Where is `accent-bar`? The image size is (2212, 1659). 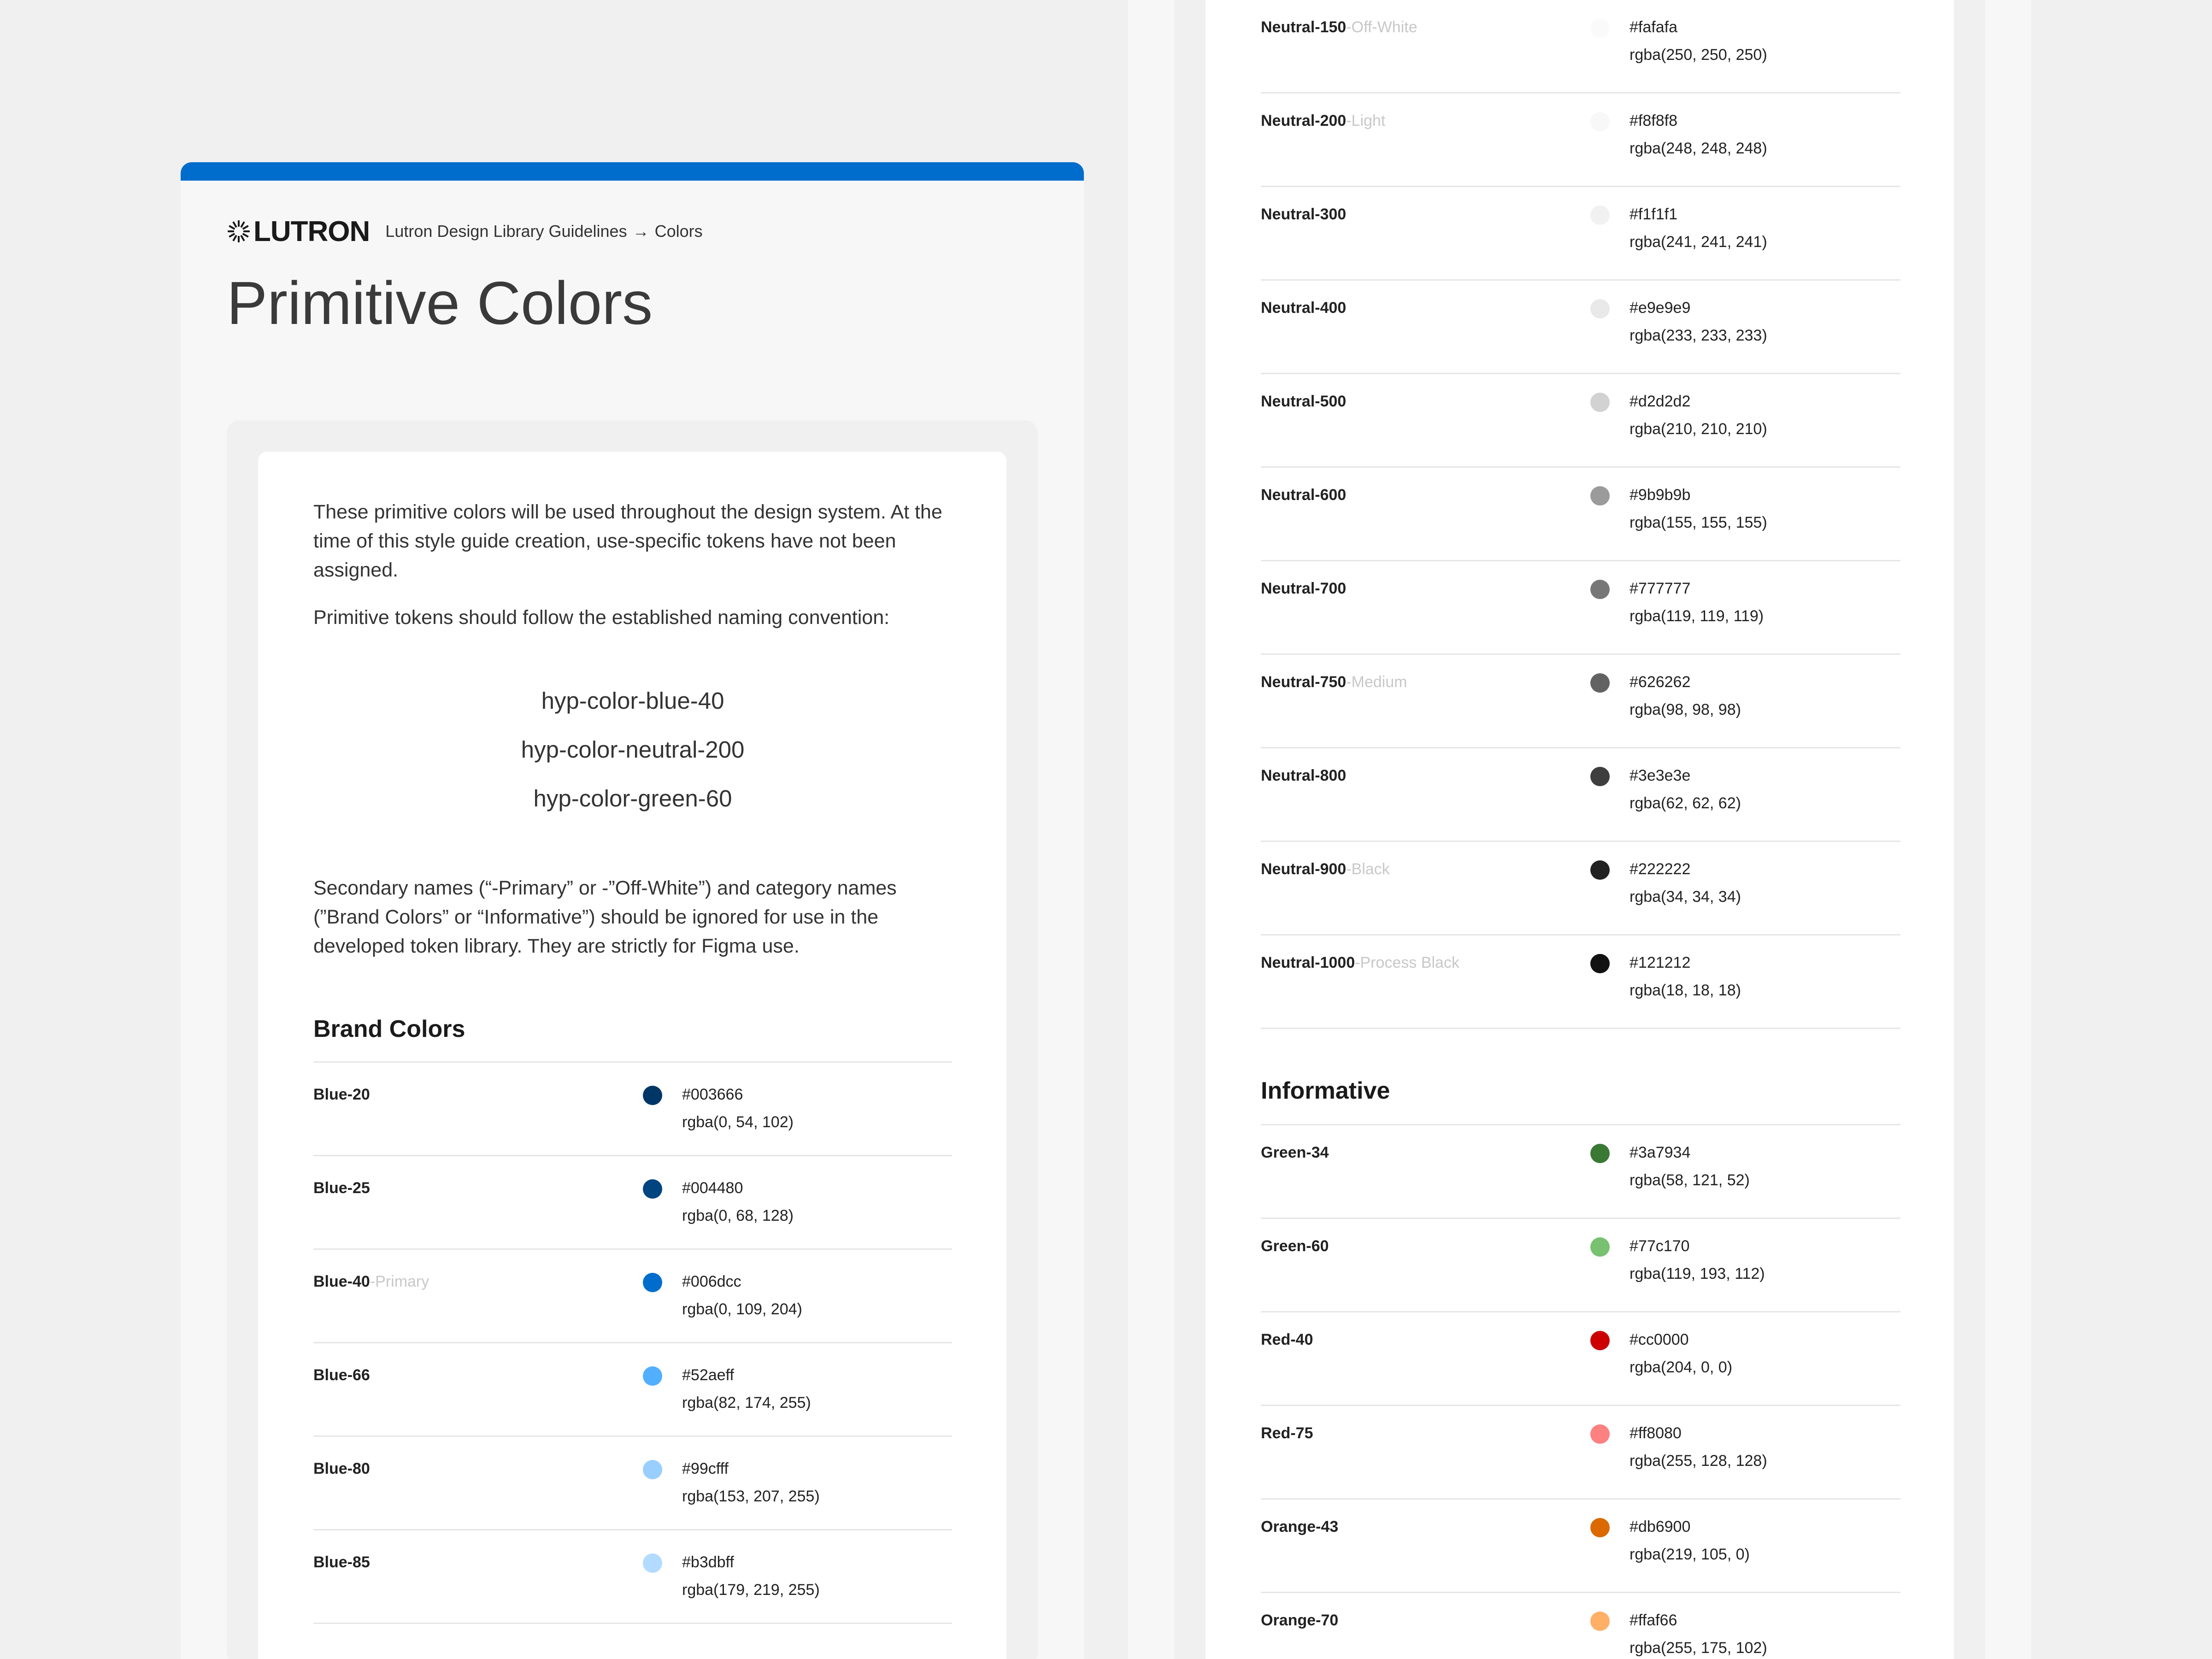
accent-bar is located at coordinates (632, 171).